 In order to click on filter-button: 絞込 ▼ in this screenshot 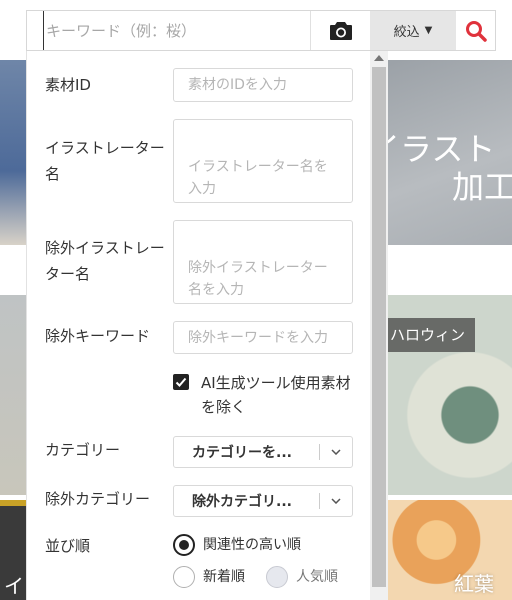, I will do `click(413, 30)`.